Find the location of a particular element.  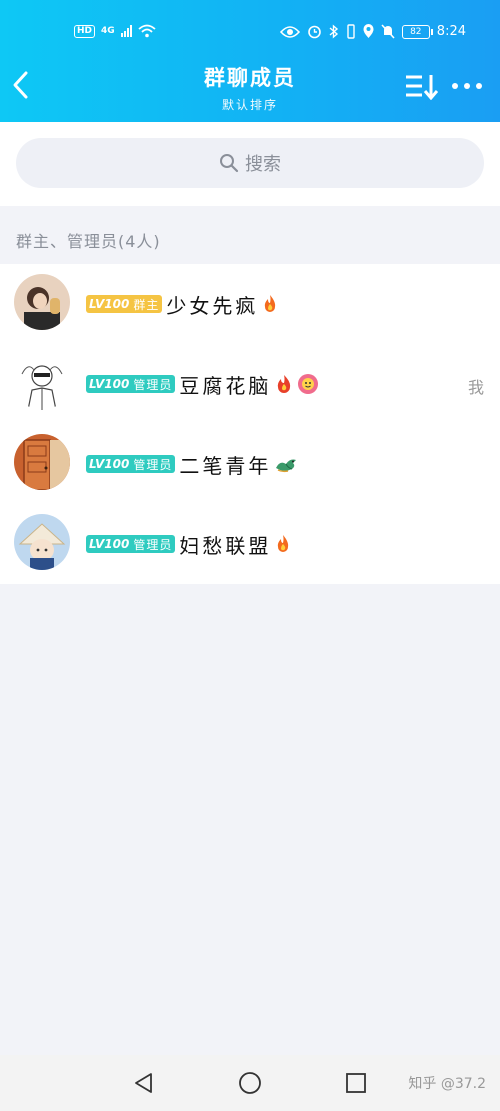

member-row: LV100 管理员 豆腐花脑 我 is located at coordinates (250, 384).